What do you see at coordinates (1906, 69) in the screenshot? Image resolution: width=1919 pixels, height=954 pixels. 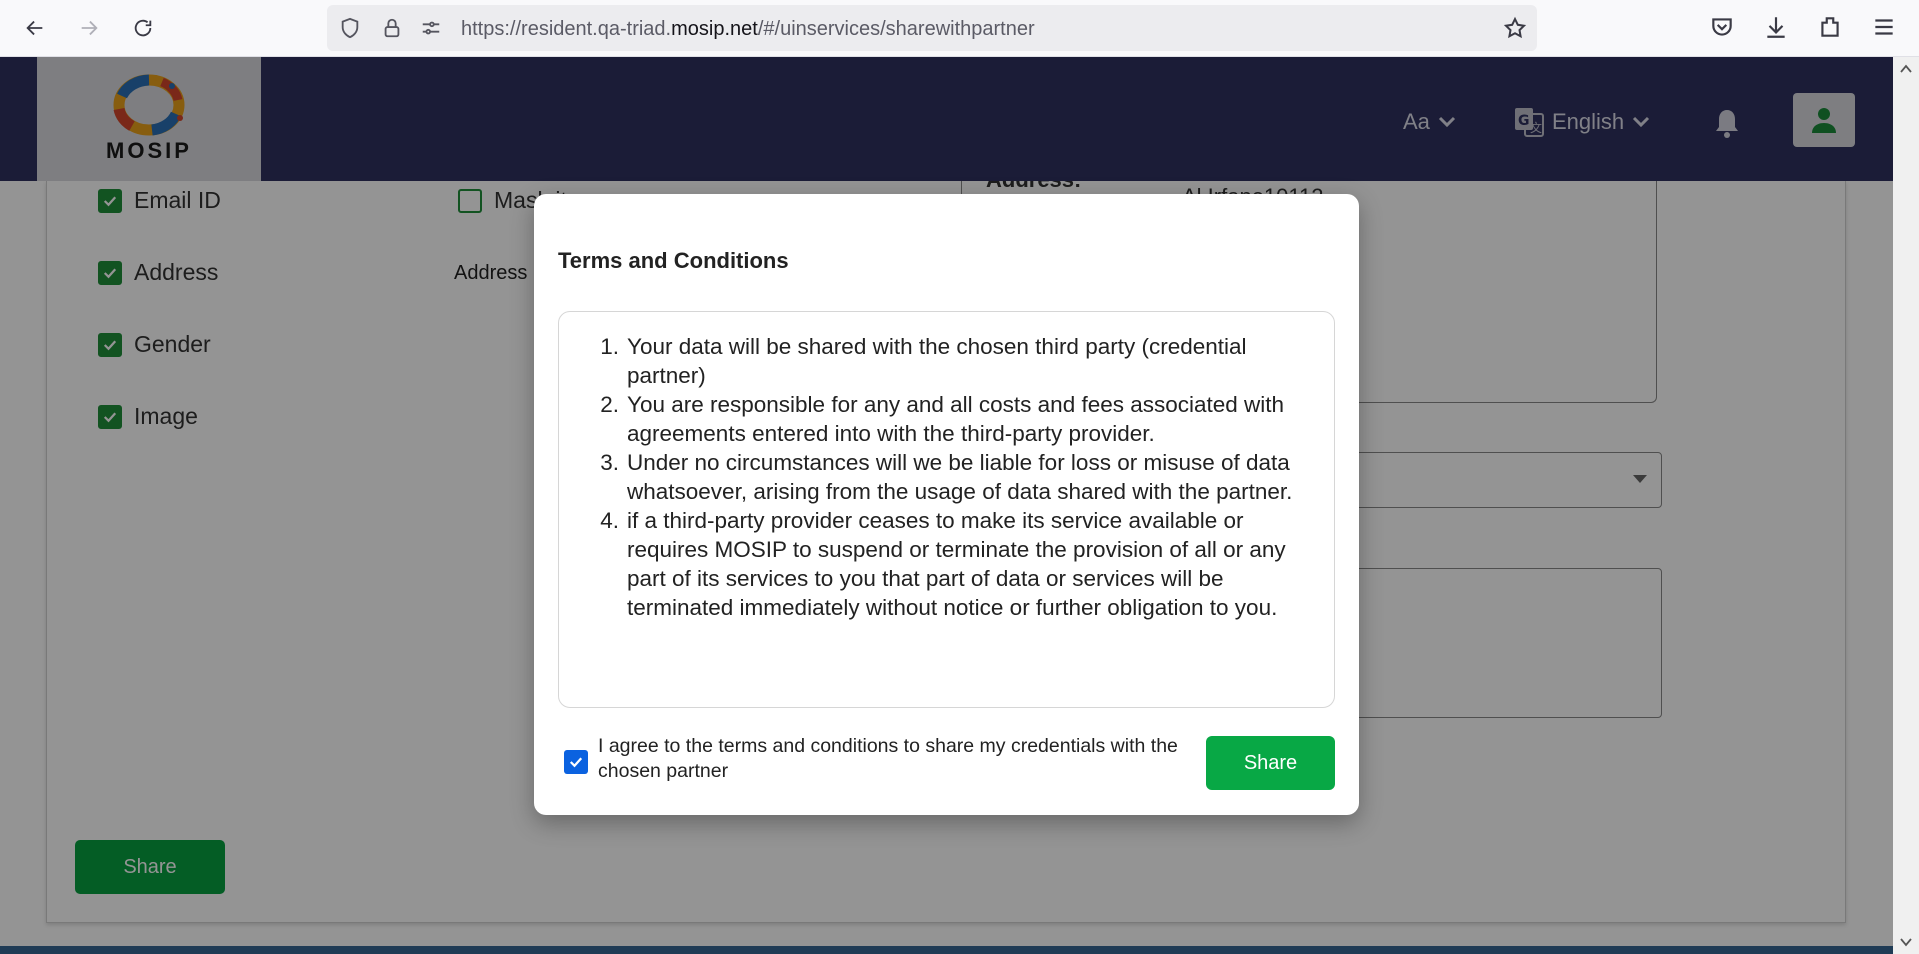 I see `scroll-up-icon` at bounding box center [1906, 69].